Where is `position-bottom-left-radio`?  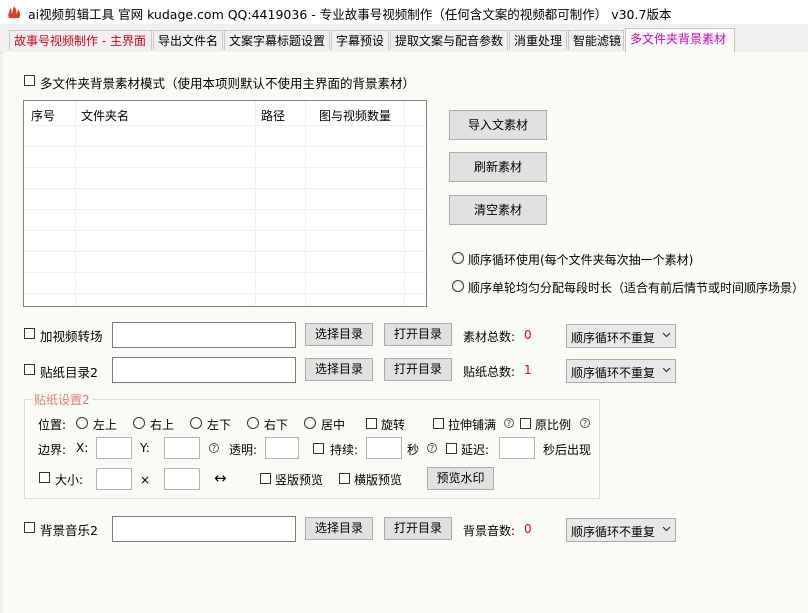
position-bottom-left-radio is located at coordinates (196, 423).